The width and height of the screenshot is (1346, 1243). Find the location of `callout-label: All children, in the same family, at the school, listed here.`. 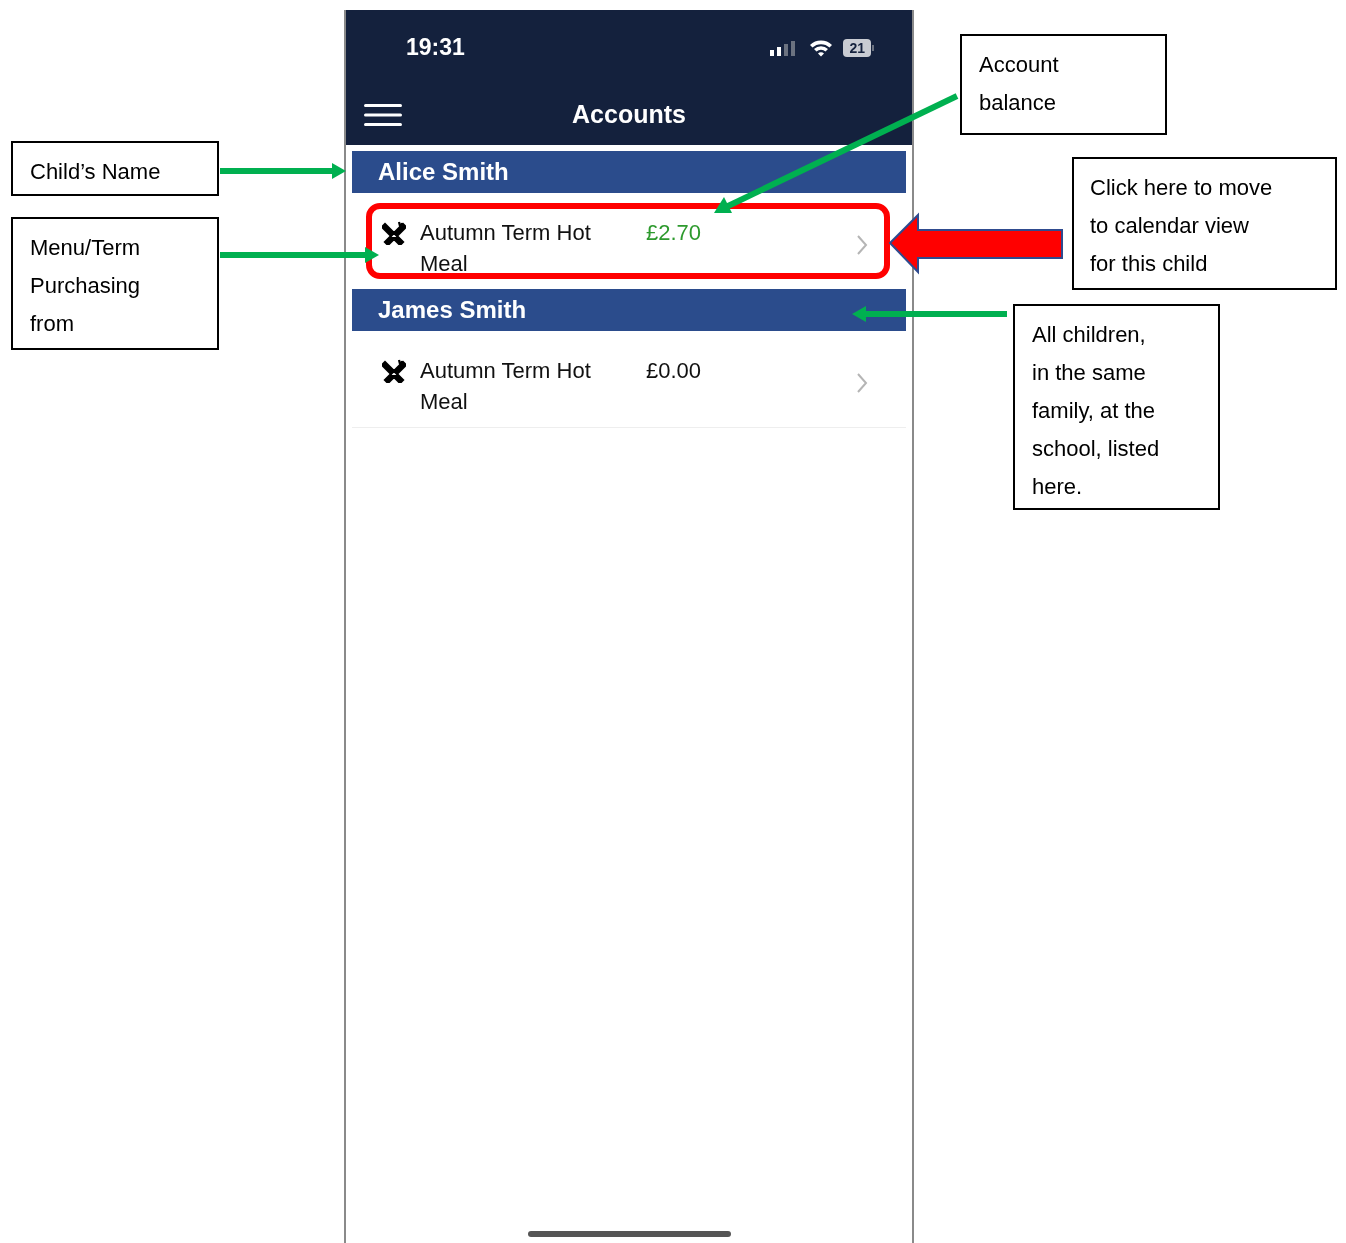

callout-label: All children, in the same family, at the school, listed here. is located at coordinates (1116, 407).